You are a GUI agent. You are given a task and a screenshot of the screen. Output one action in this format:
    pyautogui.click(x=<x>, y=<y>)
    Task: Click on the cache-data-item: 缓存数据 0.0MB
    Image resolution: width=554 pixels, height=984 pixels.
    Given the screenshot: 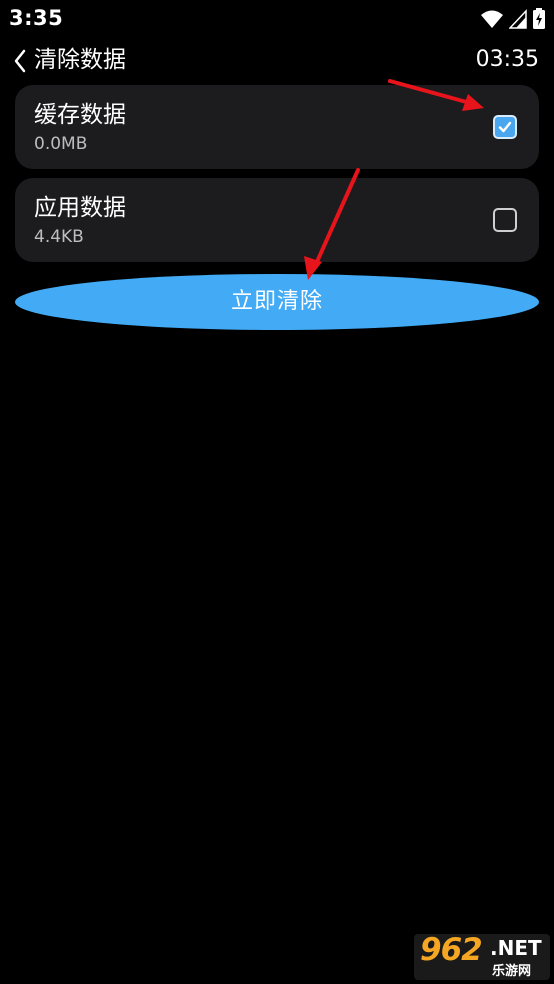 What is the action you would take?
    pyautogui.click(x=277, y=127)
    